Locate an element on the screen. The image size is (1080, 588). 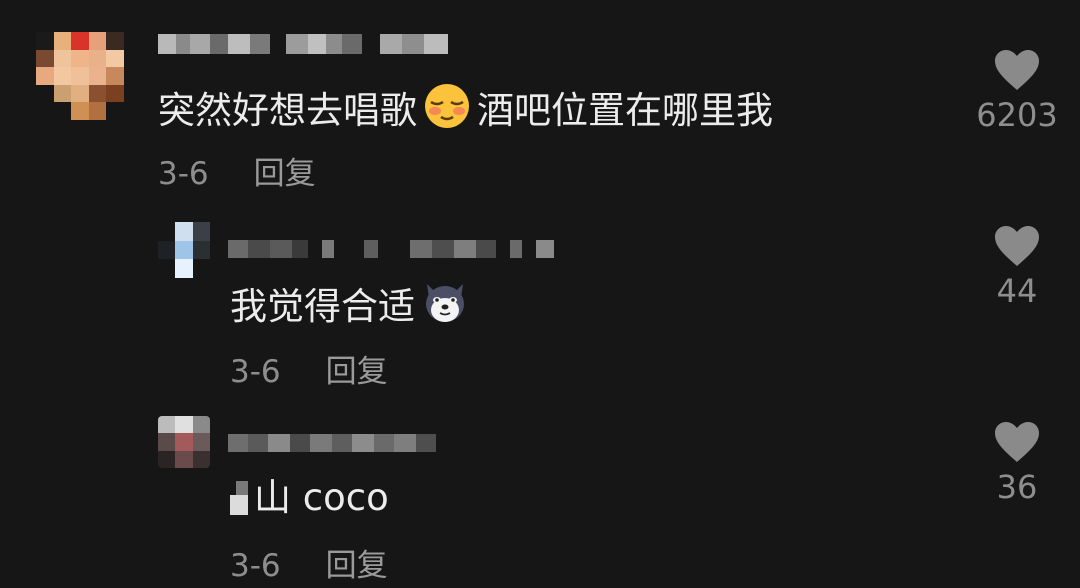
comment-text-part: 酒吧位置在哪里我 is located at coordinates (625, 110).